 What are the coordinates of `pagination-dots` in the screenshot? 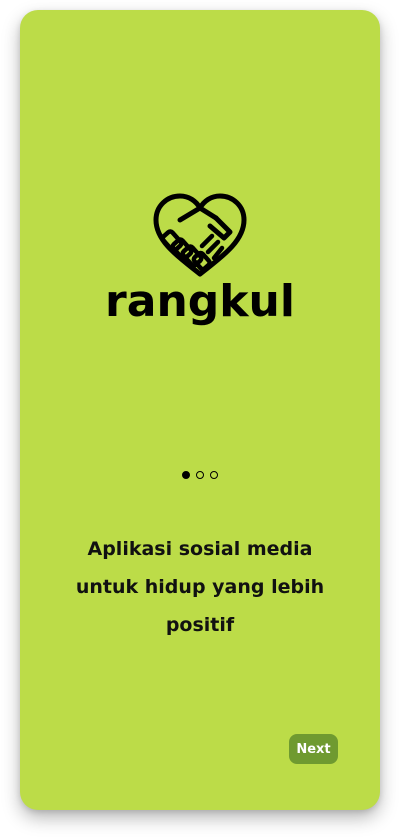 It's located at (200, 476).